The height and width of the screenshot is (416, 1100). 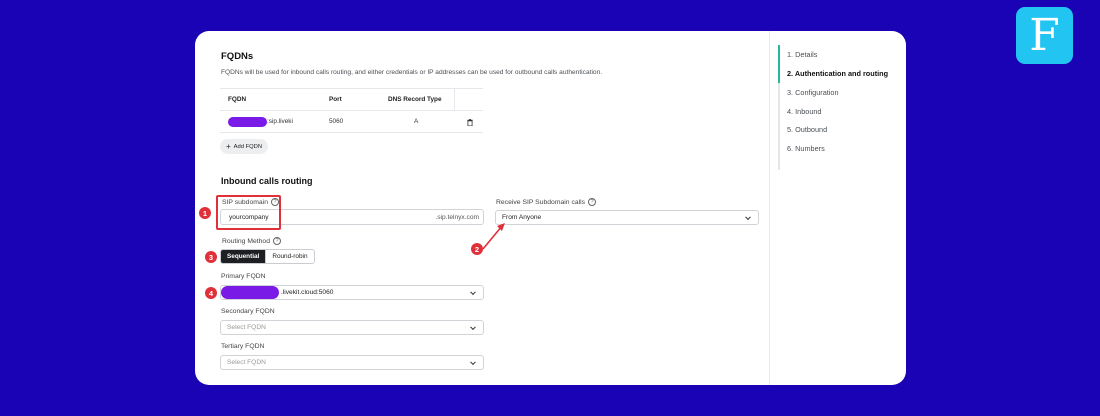 I want to click on redacted-fqdn-prefix, so click(x=247, y=122).